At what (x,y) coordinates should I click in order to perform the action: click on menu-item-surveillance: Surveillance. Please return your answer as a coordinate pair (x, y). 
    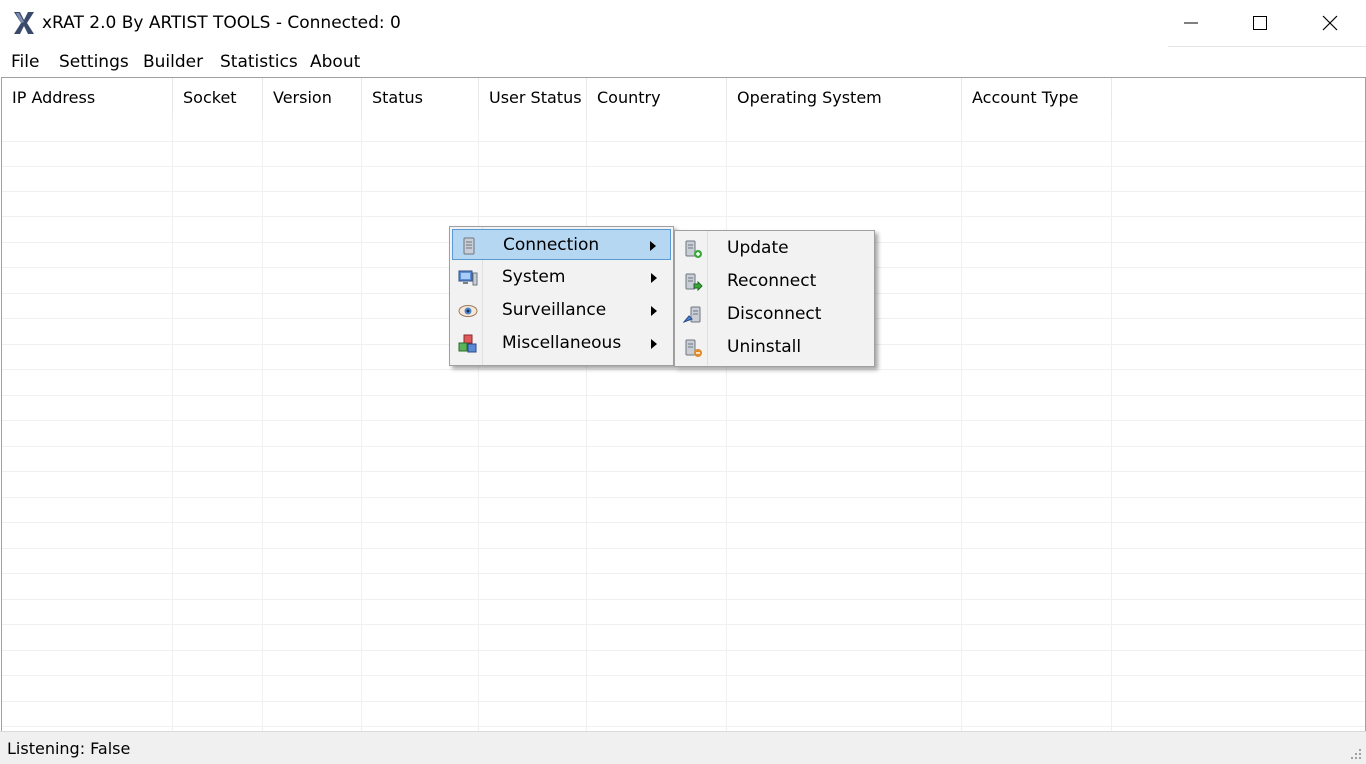
    Looking at the image, I should click on (561, 310).